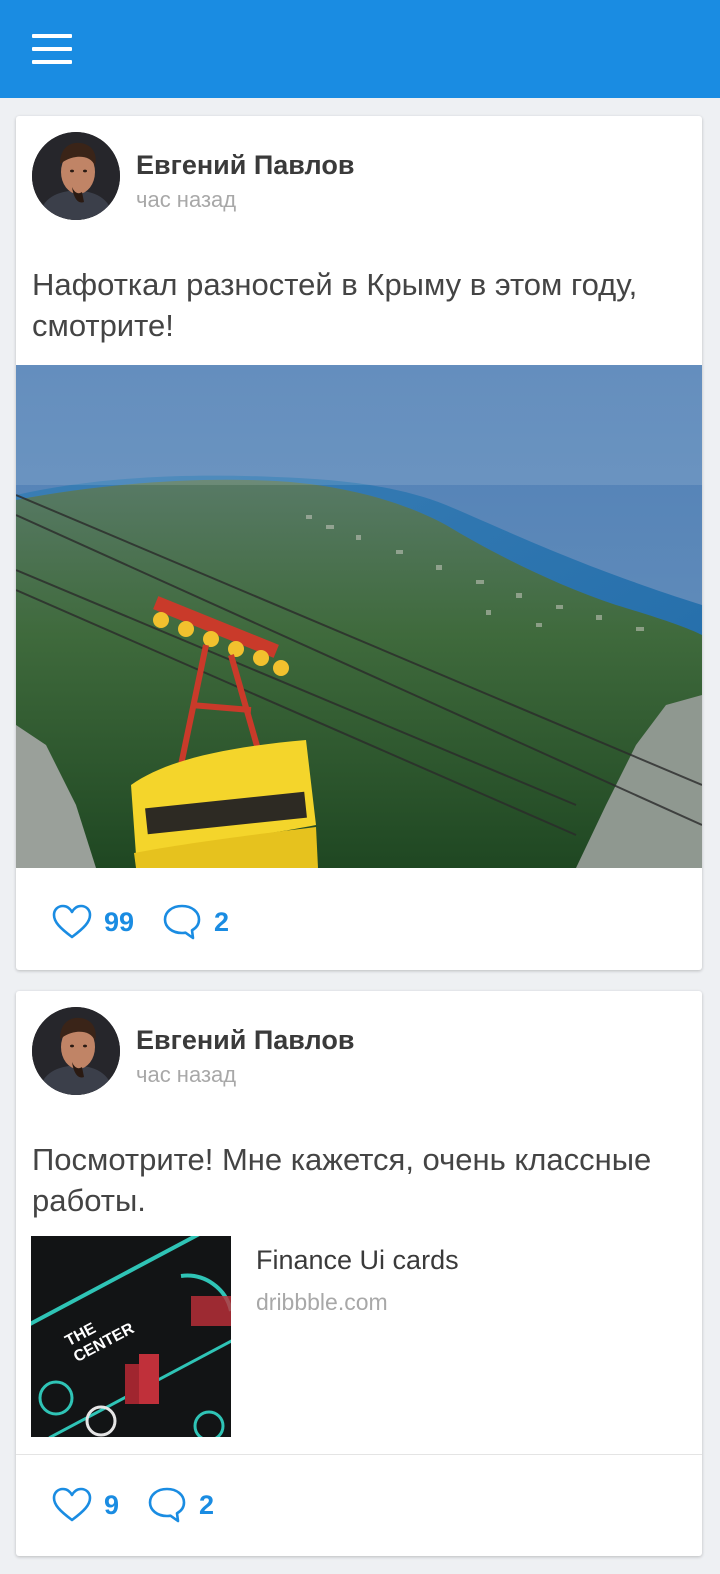 Image resolution: width=720 pixels, height=1574 pixels. Describe the element at coordinates (119, 921) in the screenshot. I see `like-count: 99` at that location.